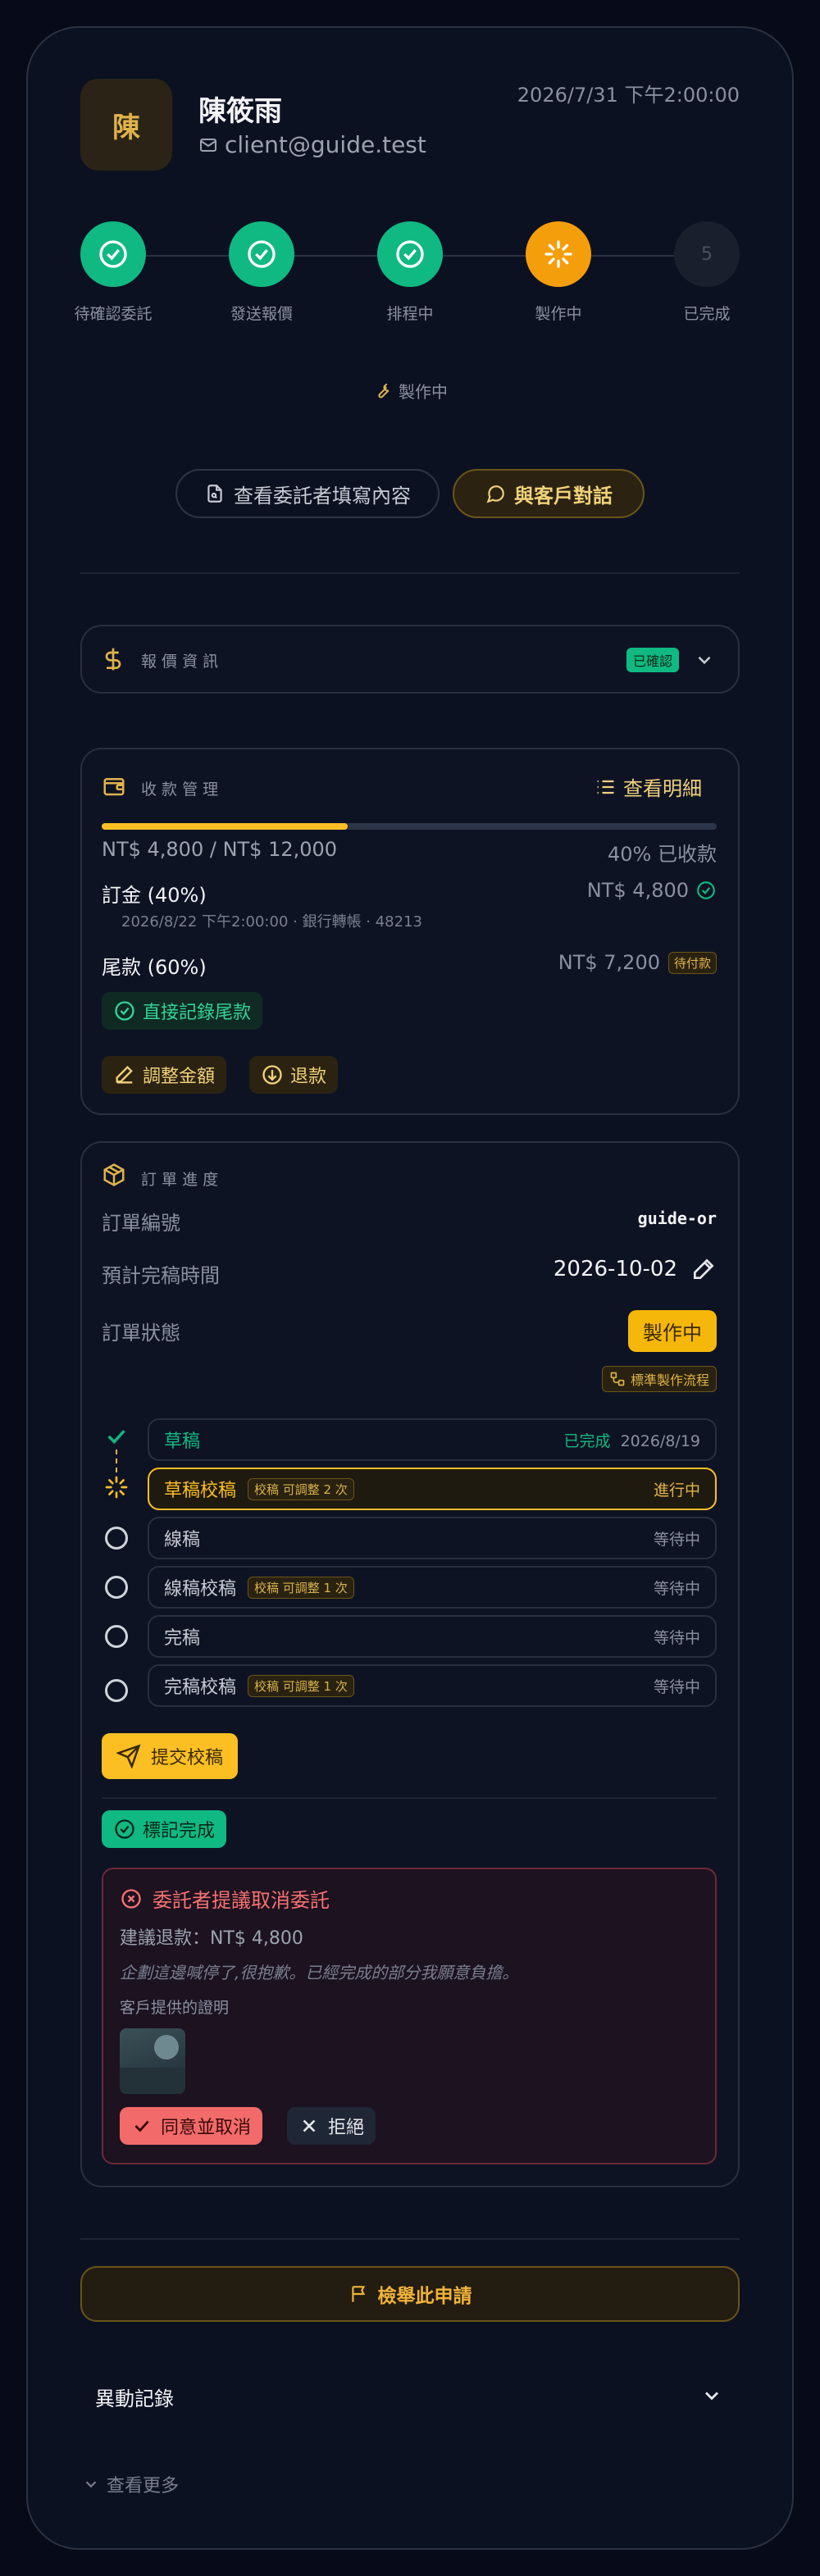 This screenshot has width=820, height=2576. I want to click on request-datetime: 2026/7/31 下午2:00:00, so click(628, 96).